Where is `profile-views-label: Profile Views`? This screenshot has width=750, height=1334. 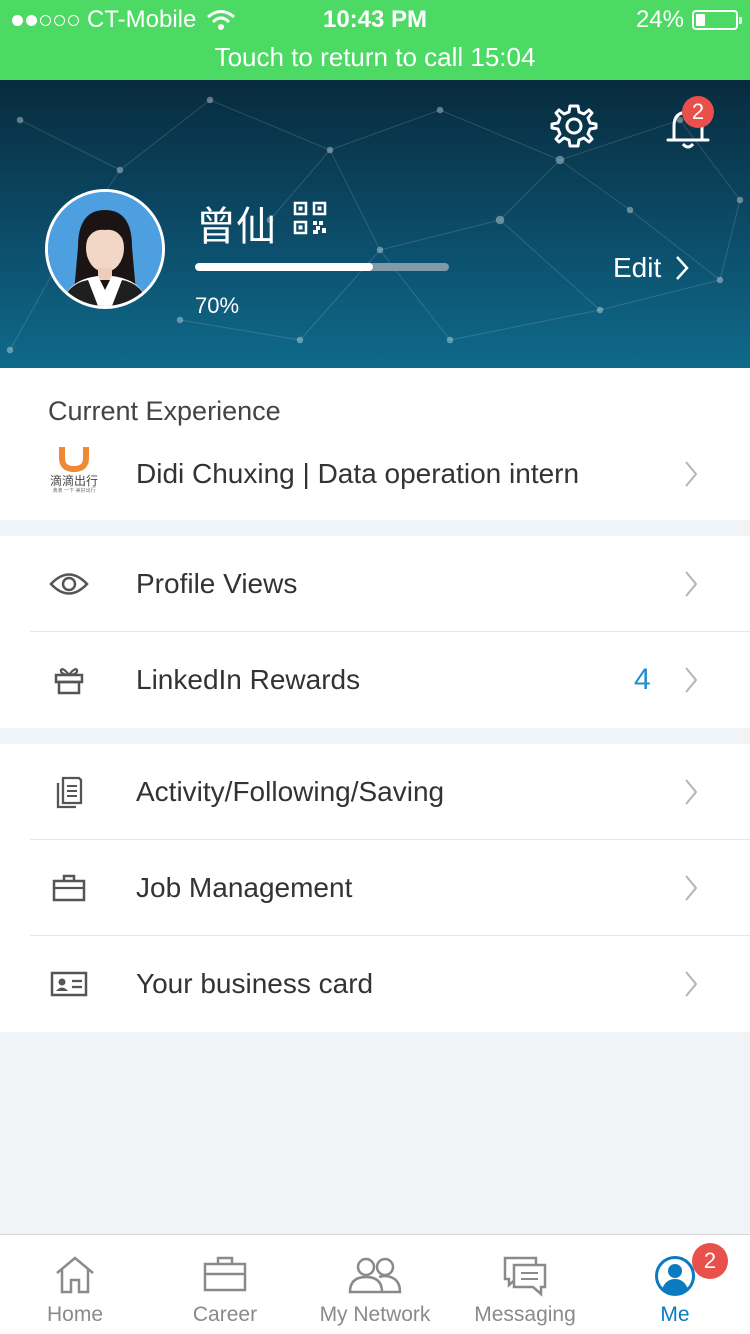
profile-views-label: Profile Views is located at coordinates (217, 583).